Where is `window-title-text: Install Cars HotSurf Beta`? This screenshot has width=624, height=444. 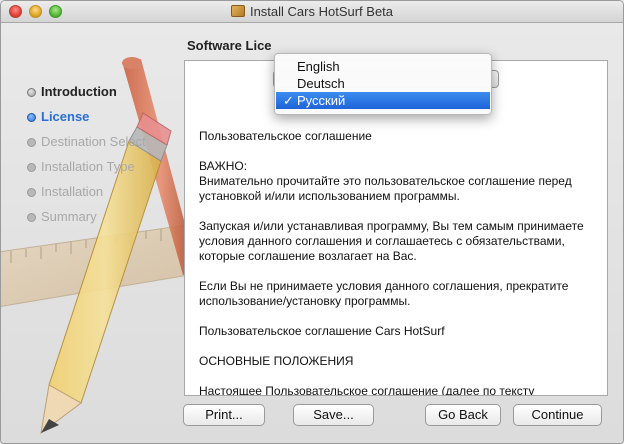 window-title-text: Install Cars HotSurf Beta is located at coordinates (321, 11).